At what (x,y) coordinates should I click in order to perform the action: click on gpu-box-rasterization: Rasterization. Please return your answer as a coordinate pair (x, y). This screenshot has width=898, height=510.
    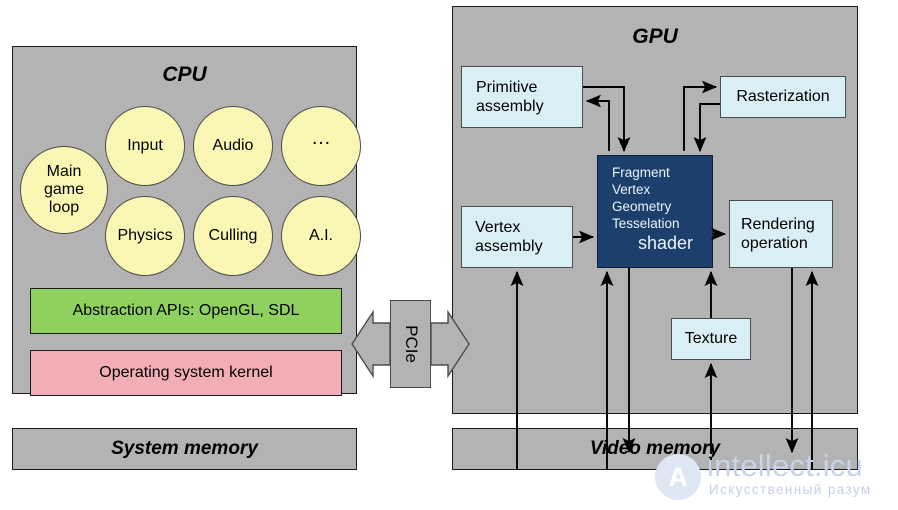
    Looking at the image, I should click on (783, 97).